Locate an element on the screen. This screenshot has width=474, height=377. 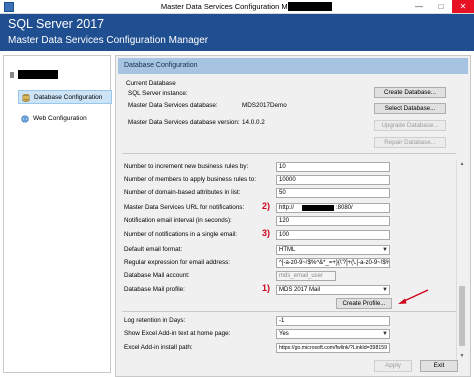
sidebar-item-database-configuration: Database Configuration is located at coordinates (65, 97).